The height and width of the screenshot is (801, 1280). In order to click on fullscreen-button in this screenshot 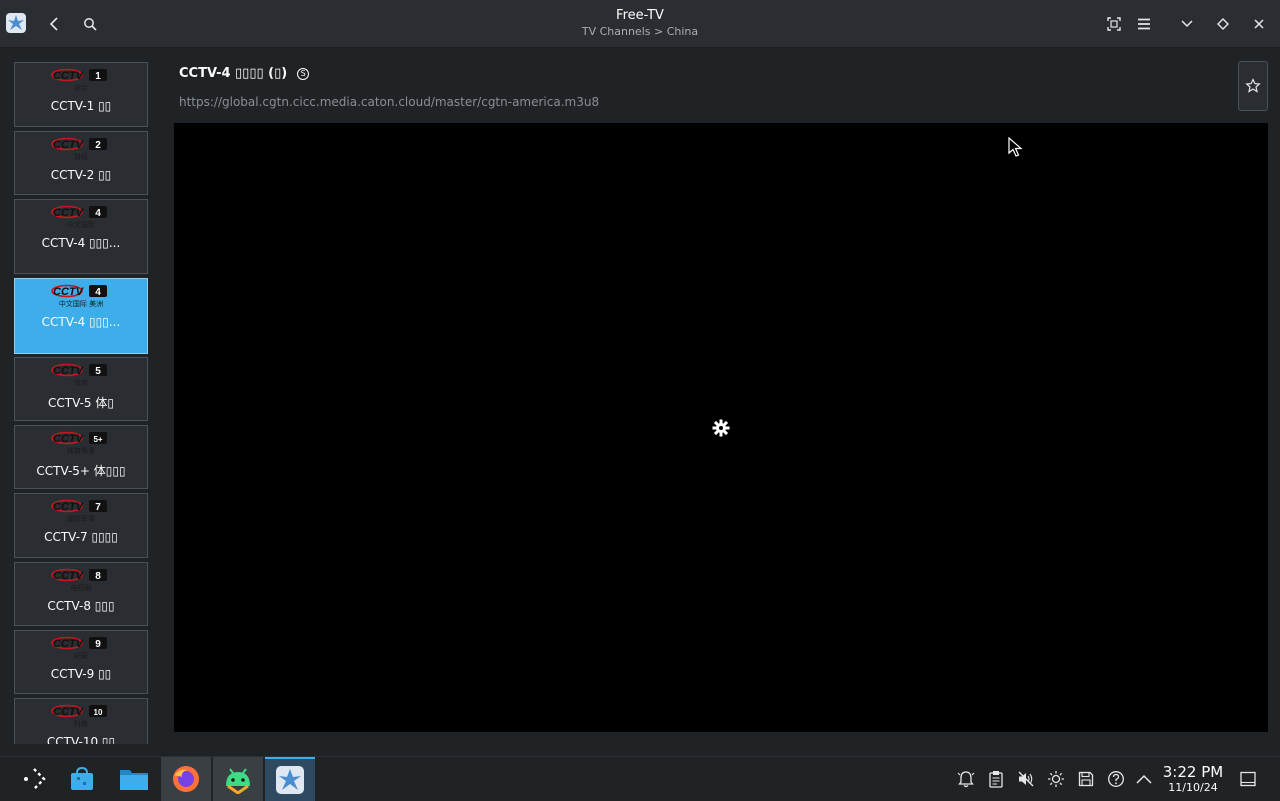, I will do `click(1114, 24)`.